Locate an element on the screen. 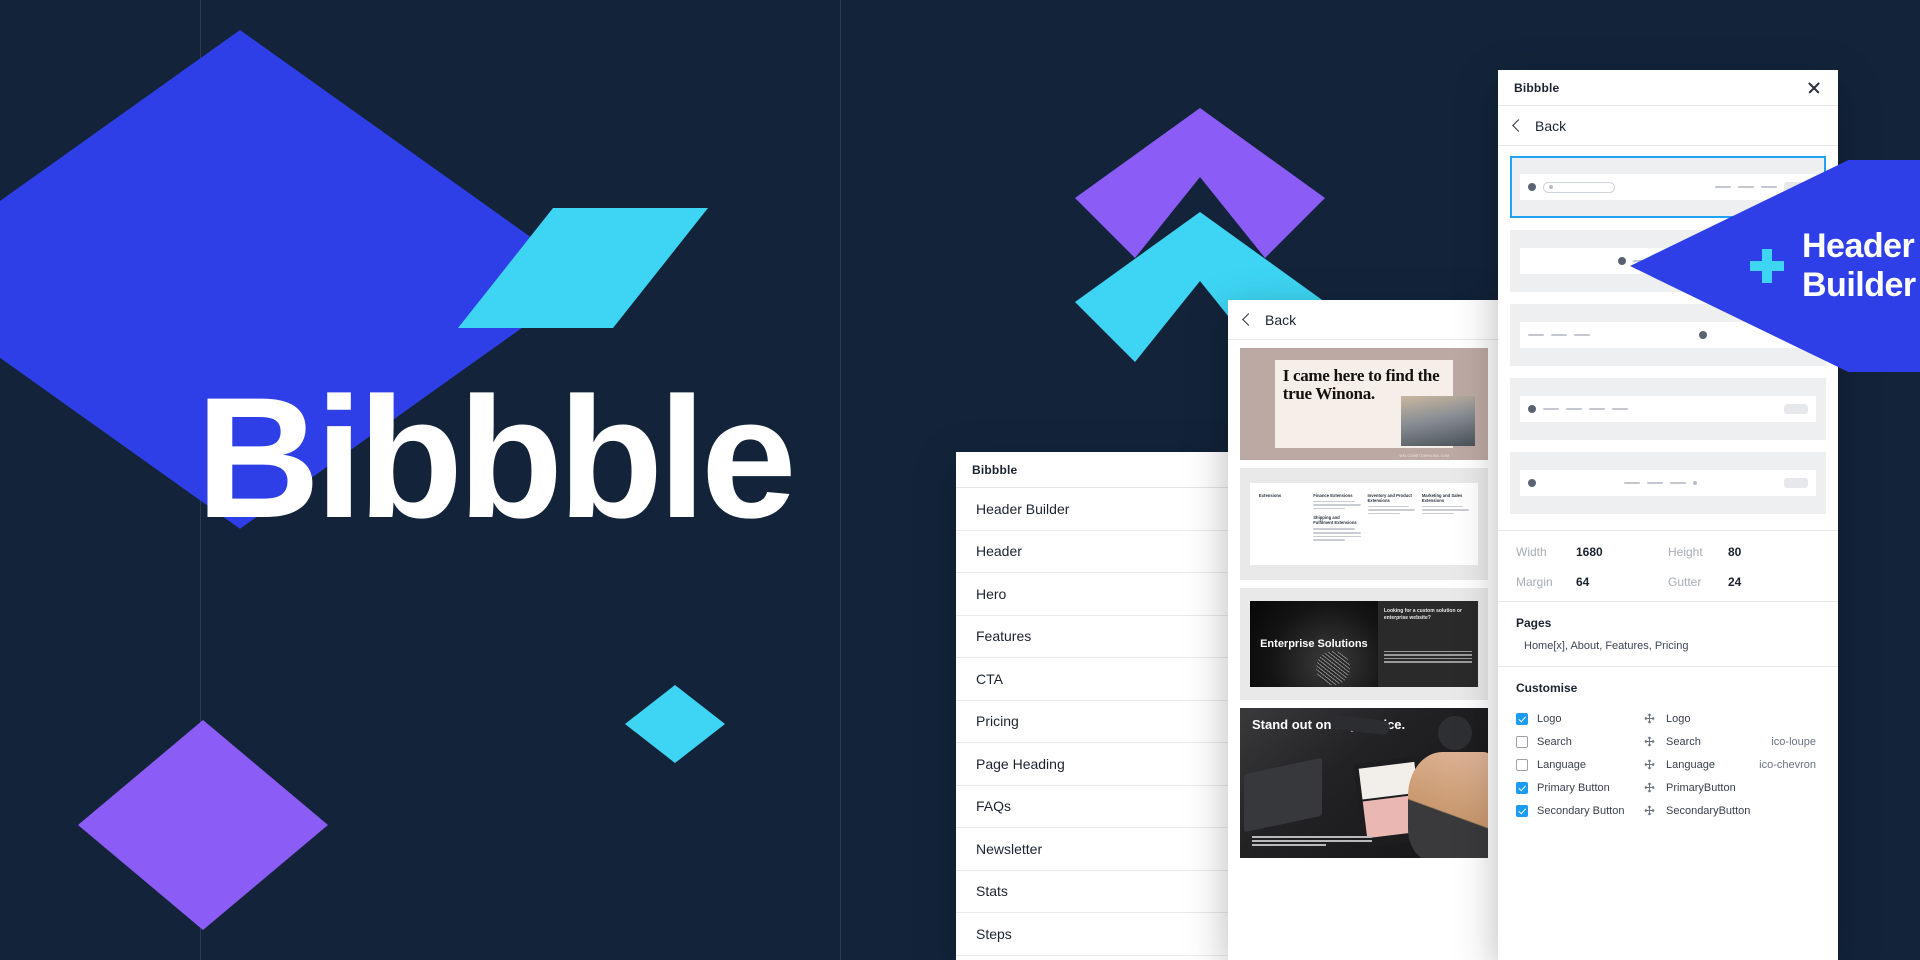  section-dimensions: Width 1680 Height 80 Margin 64 Gutter 24 is located at coordinates (1668, 565).